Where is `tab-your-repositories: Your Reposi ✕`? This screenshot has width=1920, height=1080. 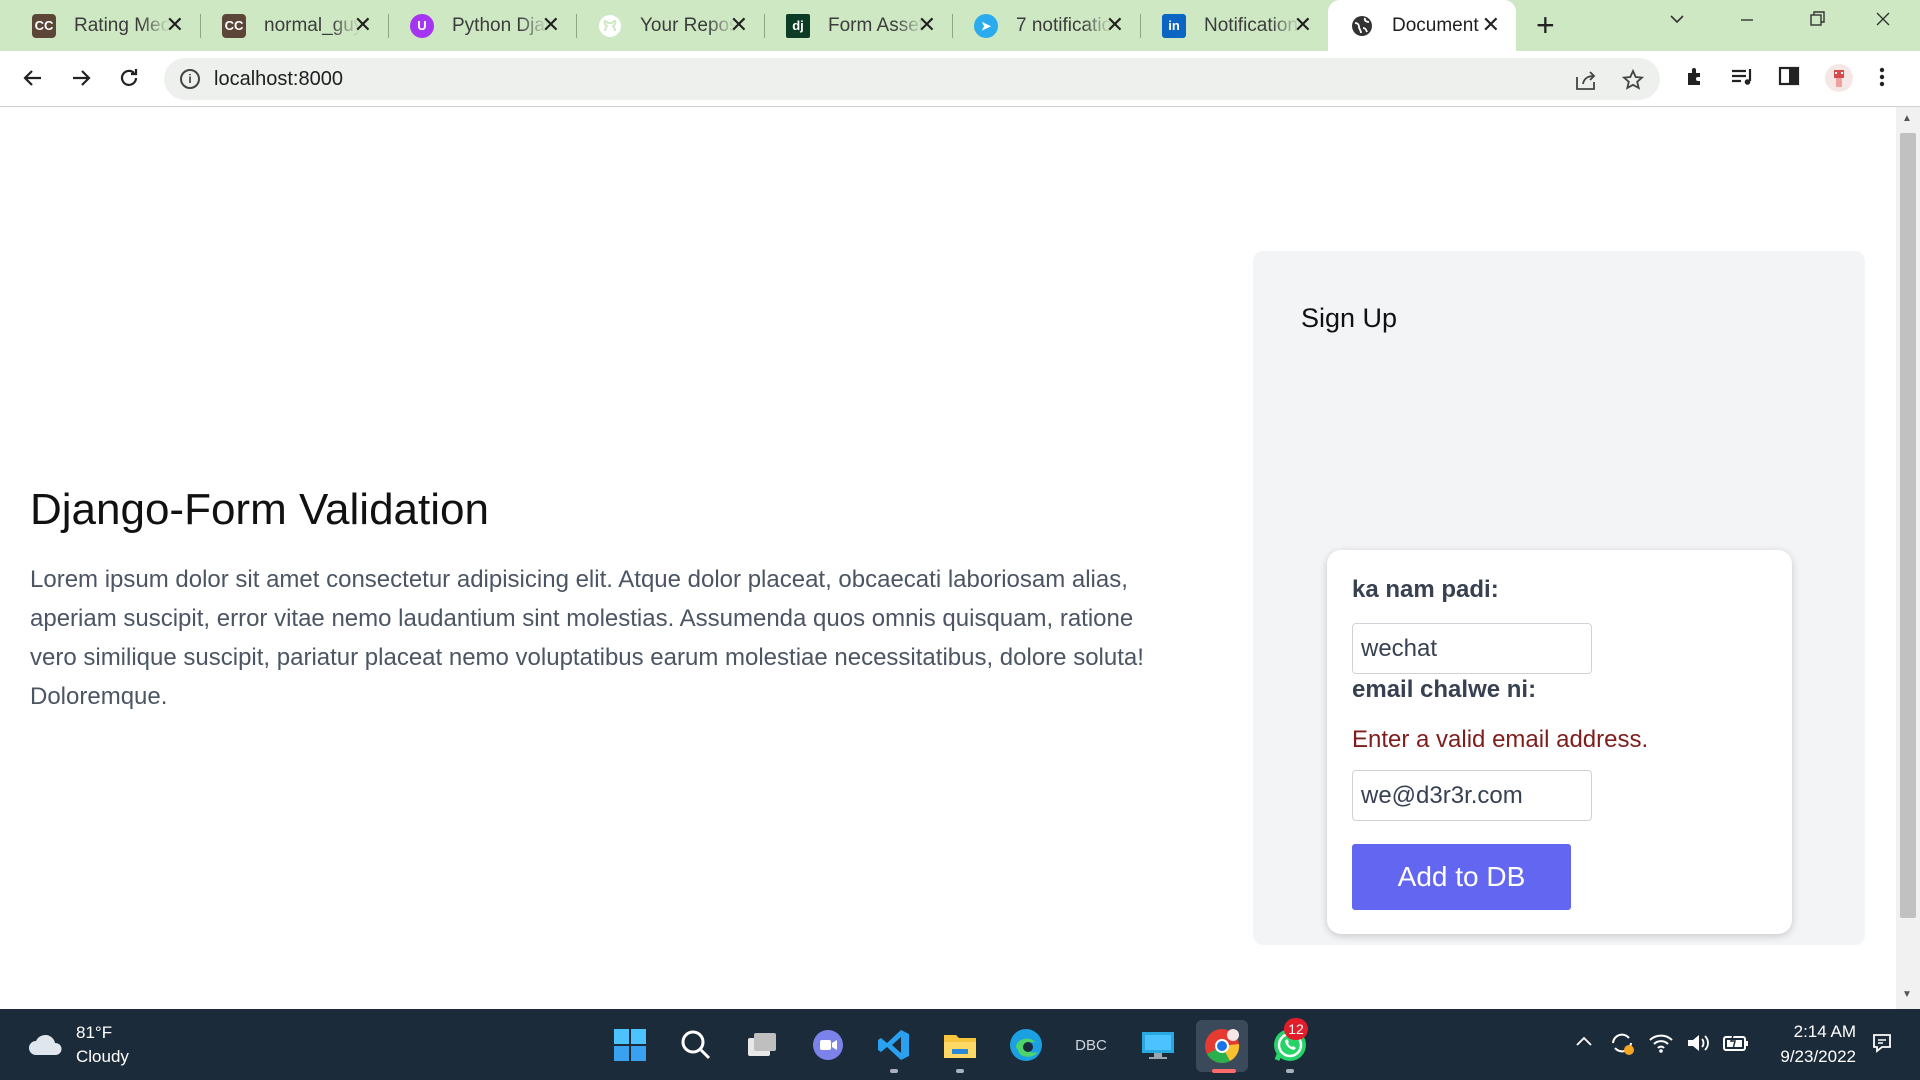
tab-your-repositories: Your Reposi ✕ is located at coordinates (670, 25).